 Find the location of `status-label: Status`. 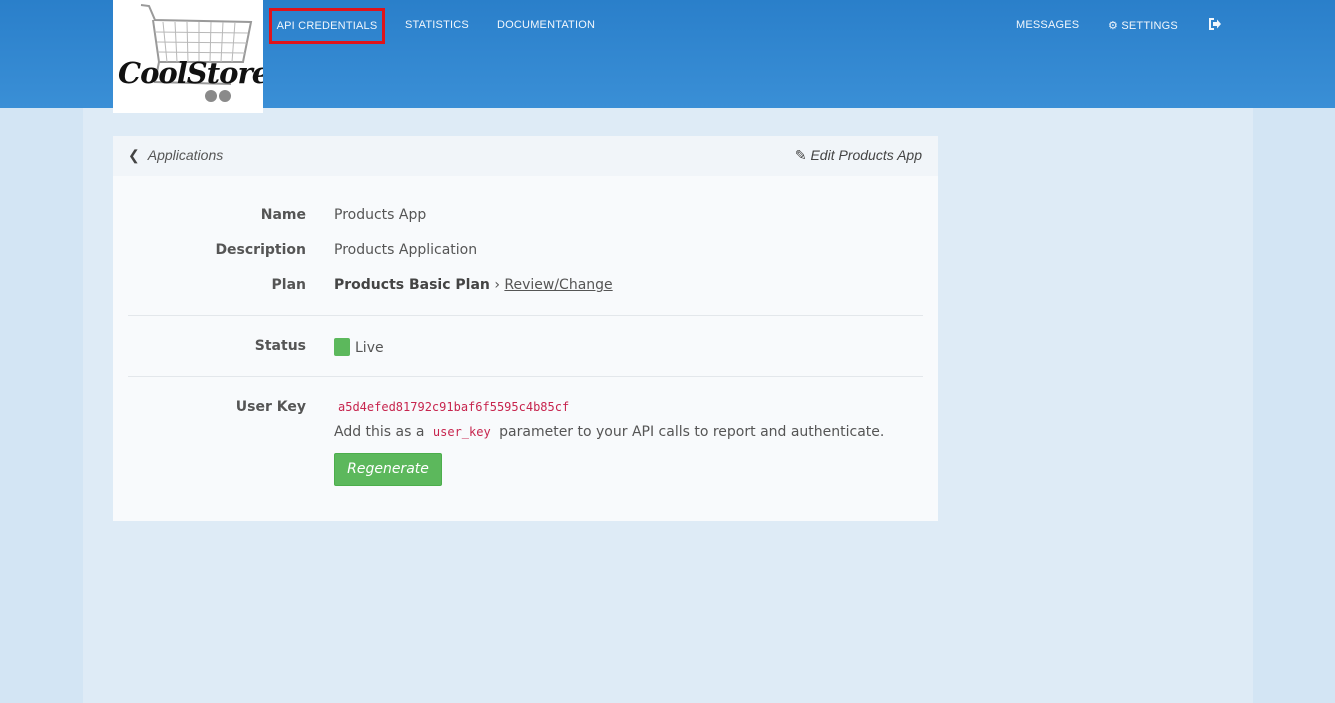

status-label: Status is located at coordinates (280, 346).